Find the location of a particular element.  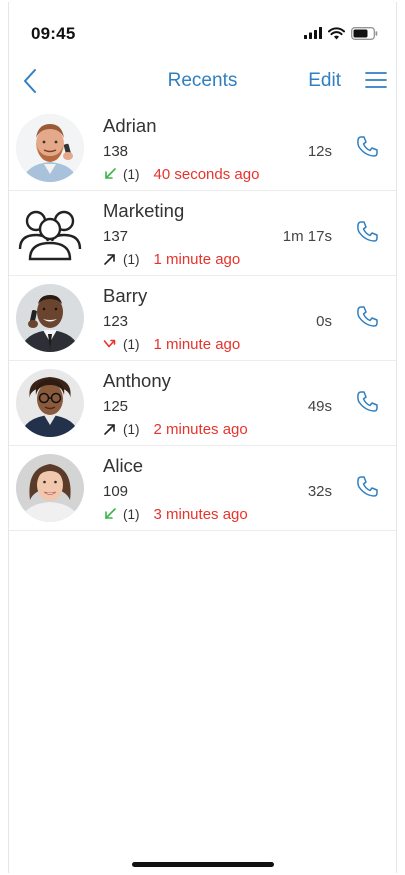

contact-name: Anthony is located at coordinates (137, 380).